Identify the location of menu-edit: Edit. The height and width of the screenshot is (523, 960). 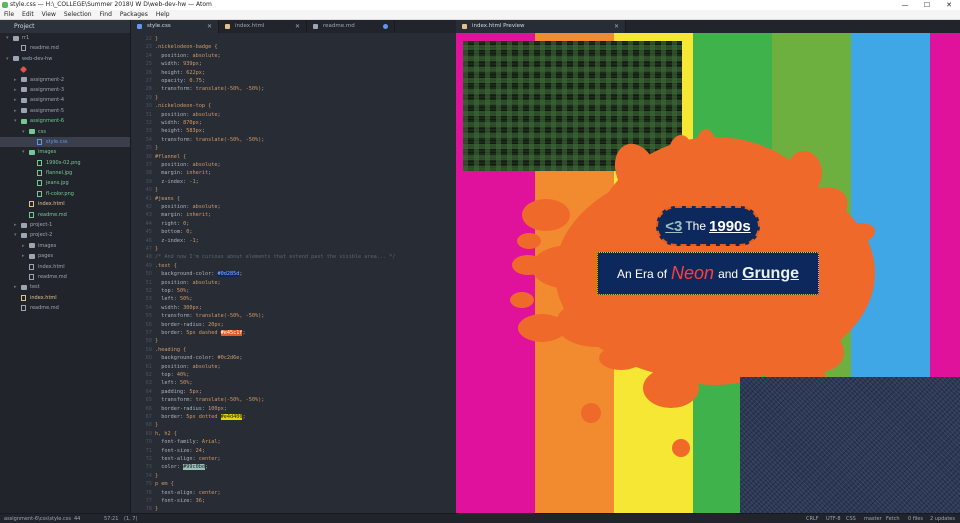
(28, 15).